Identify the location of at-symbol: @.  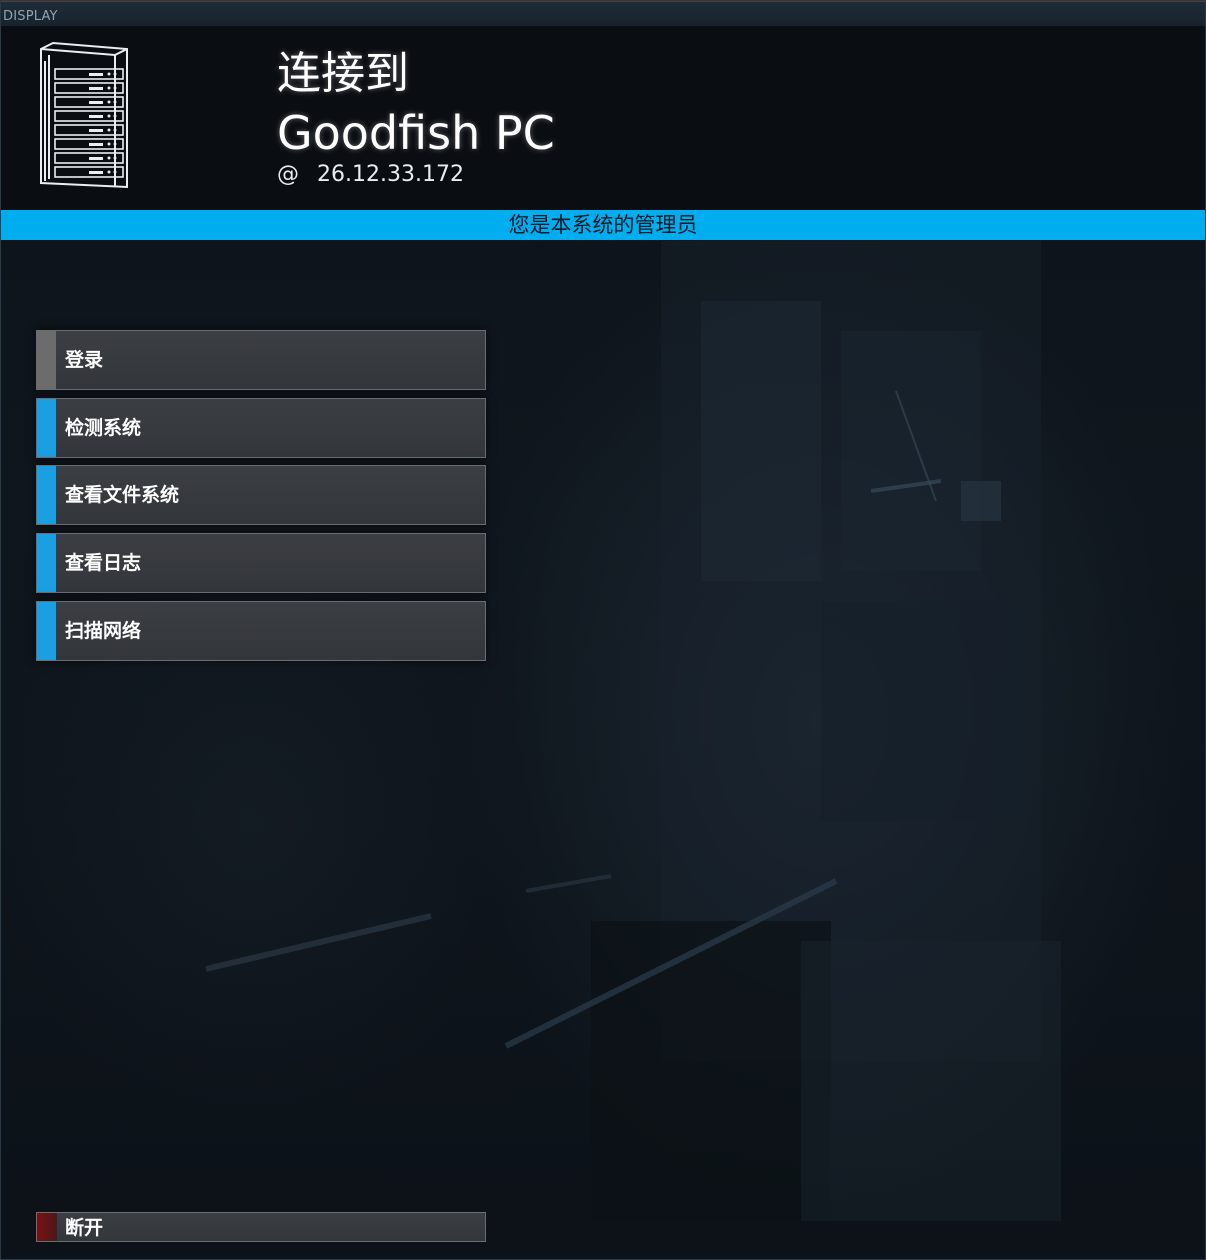
(288, 174).